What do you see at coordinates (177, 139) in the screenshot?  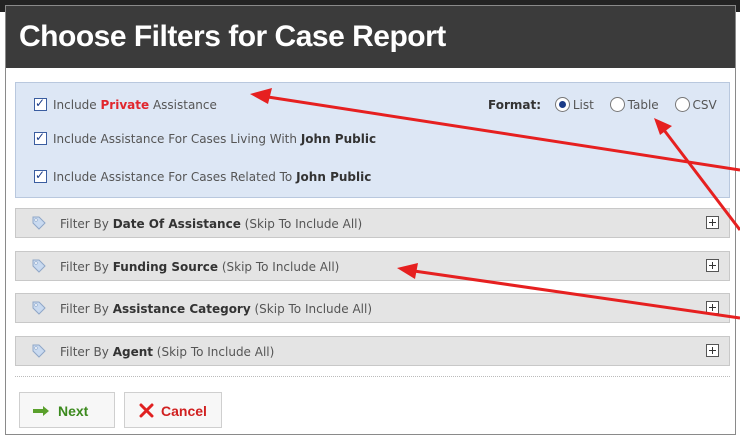 I see `option-label: Include Assistance For Cases Living With` at bounding box center [177, 139].